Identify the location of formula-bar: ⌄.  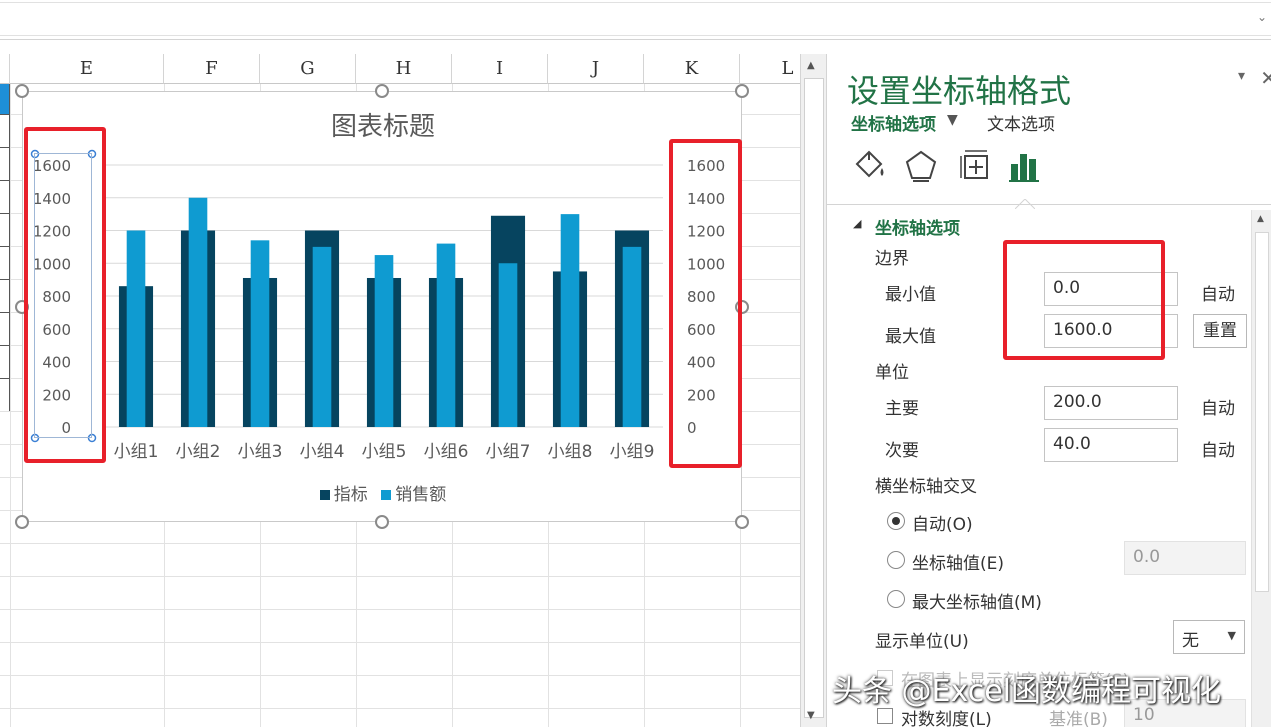
(635, 20).